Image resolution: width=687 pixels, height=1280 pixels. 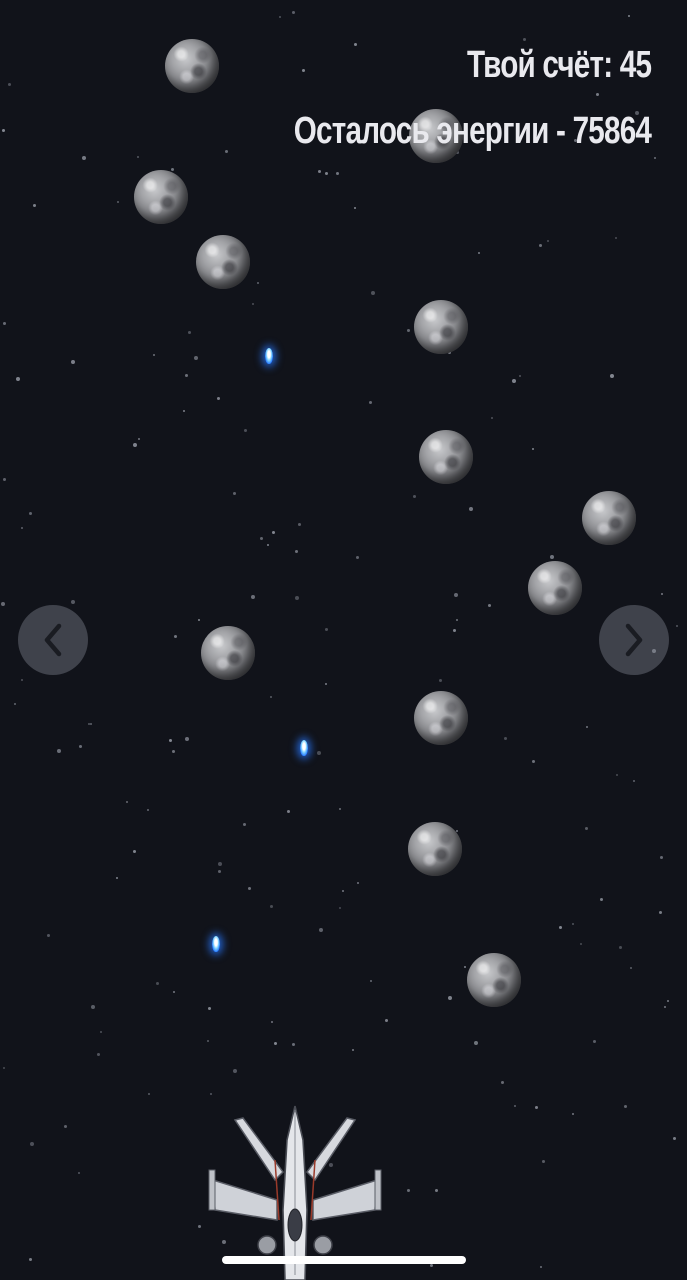 I want to click on move-left-button, so click(x=53, y=640).